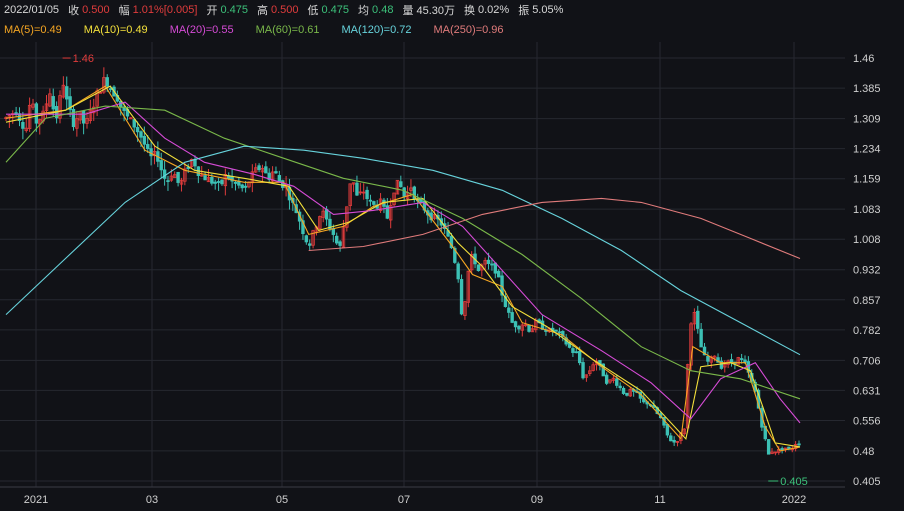 The width and height of the screenshot is (904, 511). I want to click on y-tick-label: 1.159, so click(867, 180).